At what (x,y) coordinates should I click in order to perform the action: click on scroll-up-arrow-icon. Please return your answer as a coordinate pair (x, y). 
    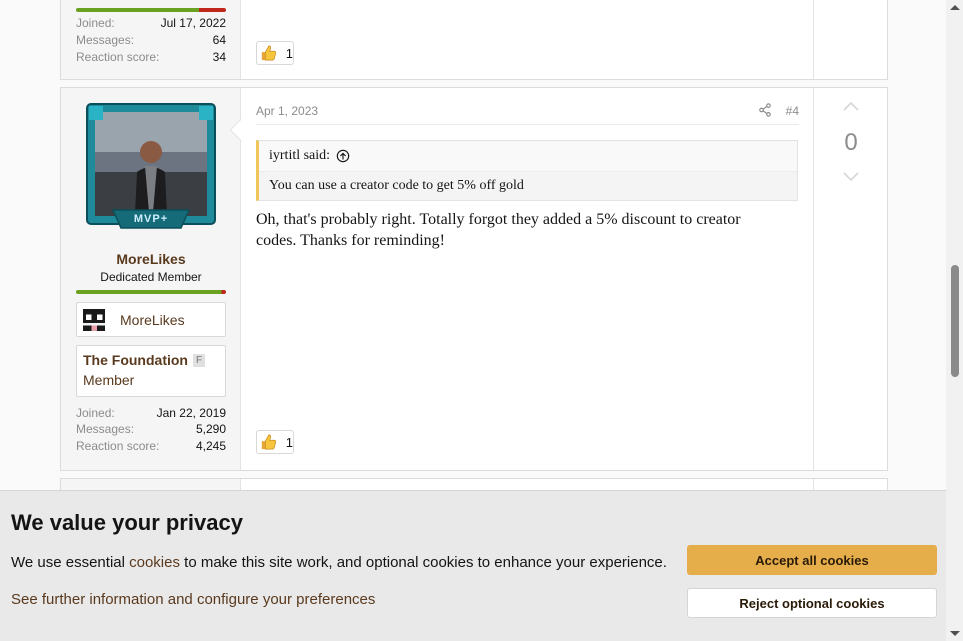
    Looking at the image, I should click on (955, 7).